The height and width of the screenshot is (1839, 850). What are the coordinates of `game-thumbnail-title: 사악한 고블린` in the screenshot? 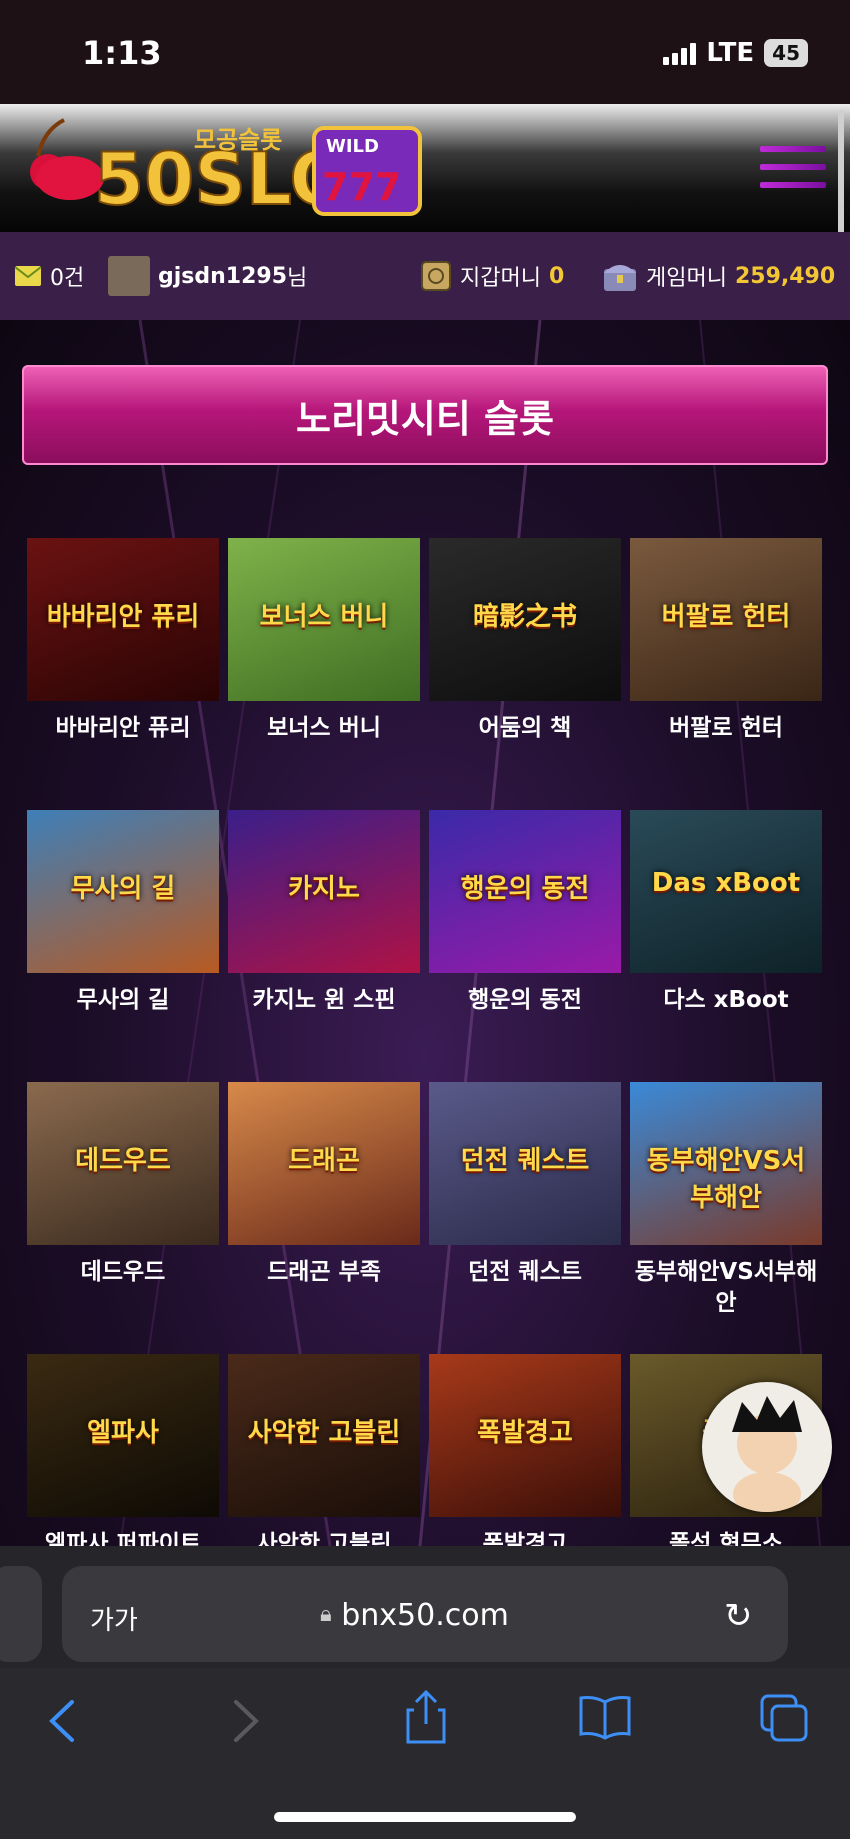 It's located at (324, 1433).